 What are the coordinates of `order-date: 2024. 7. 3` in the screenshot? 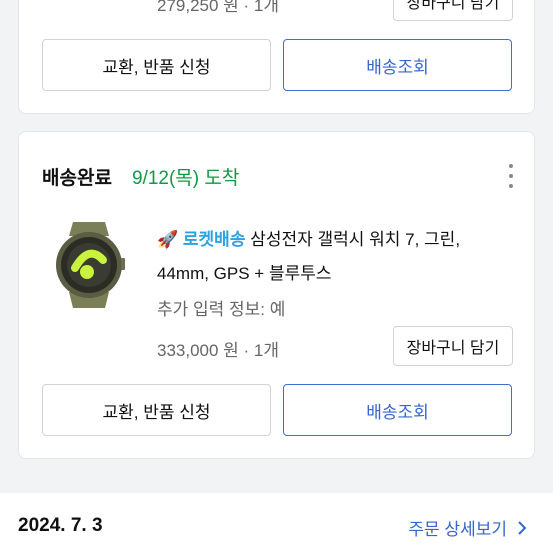 It's located at (60, 525).